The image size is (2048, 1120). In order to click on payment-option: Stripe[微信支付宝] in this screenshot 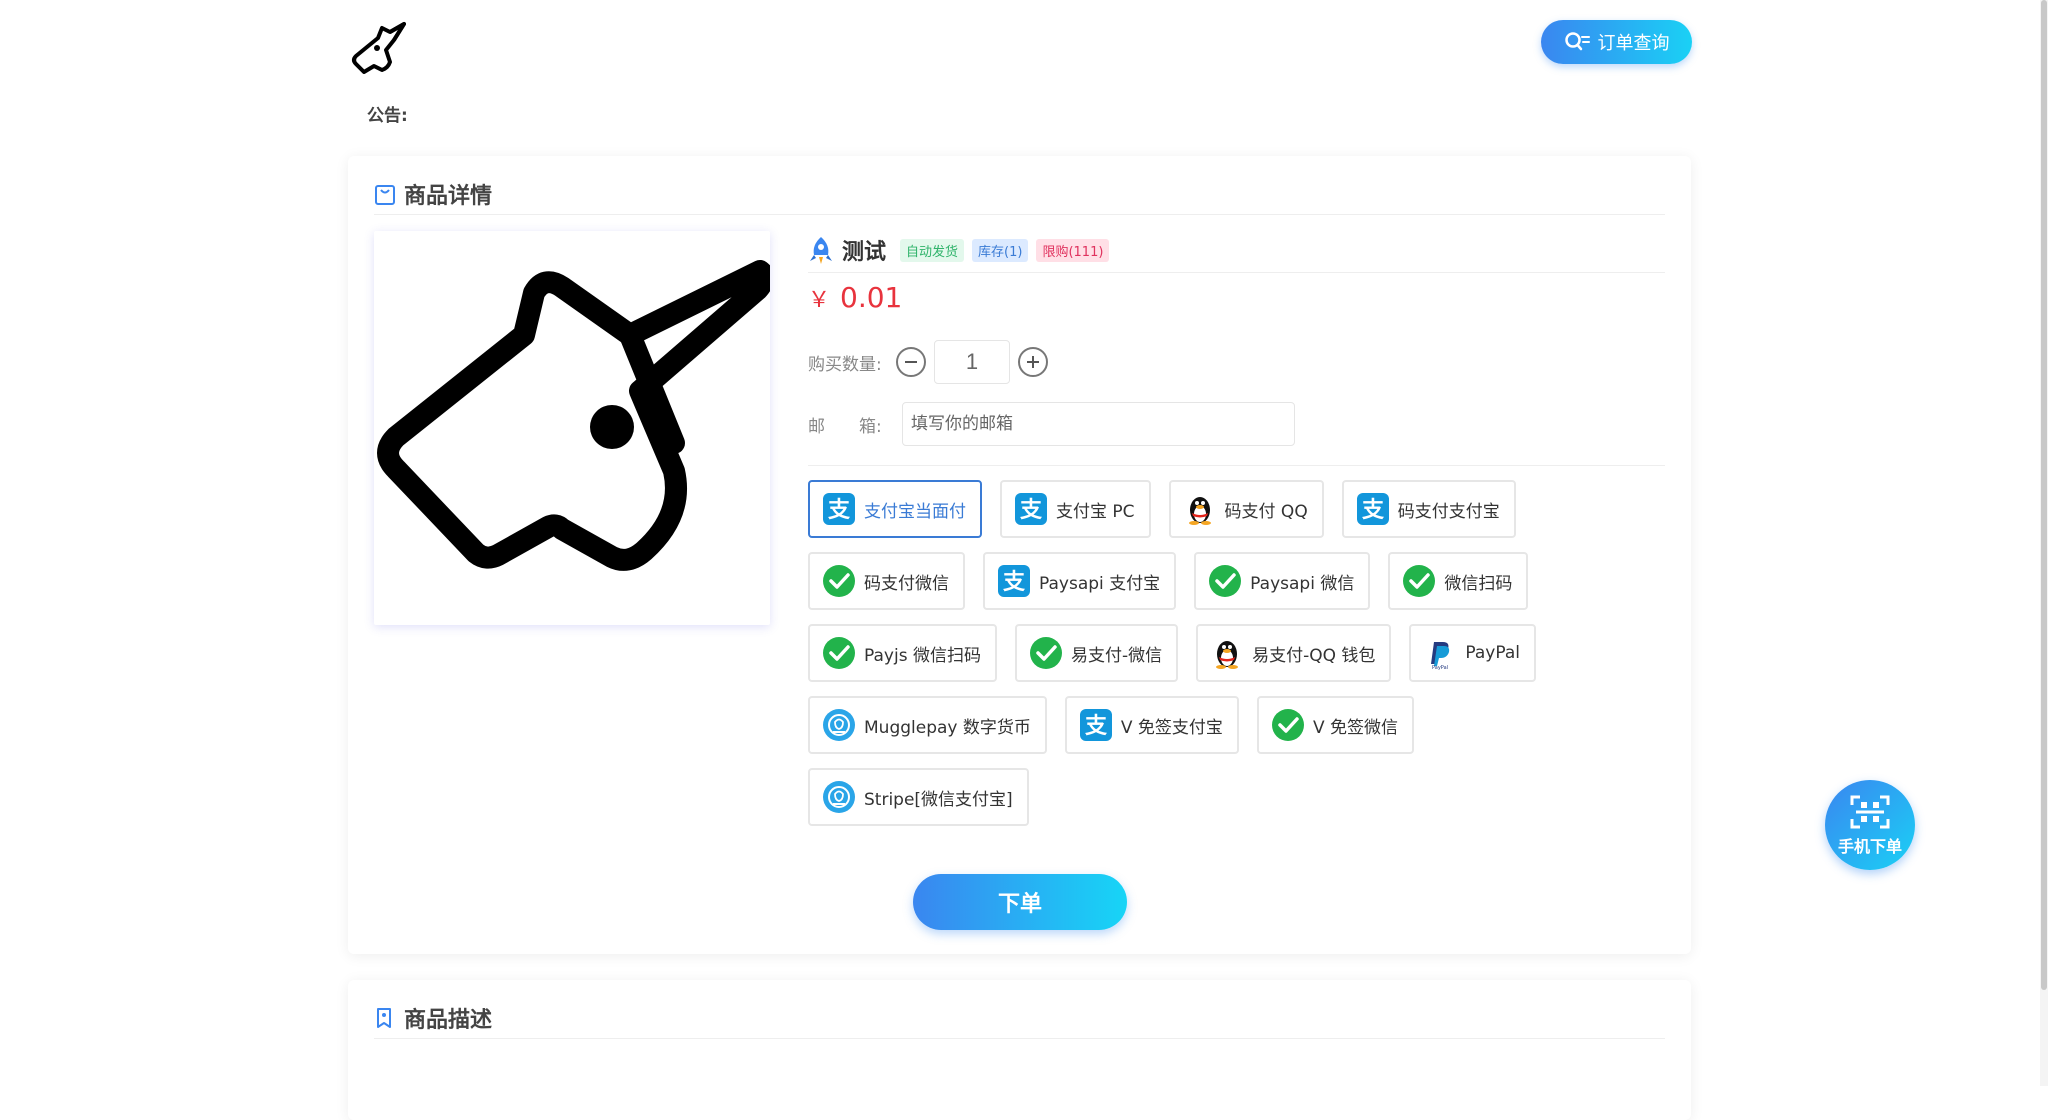, I will do `click(918, 797)`.